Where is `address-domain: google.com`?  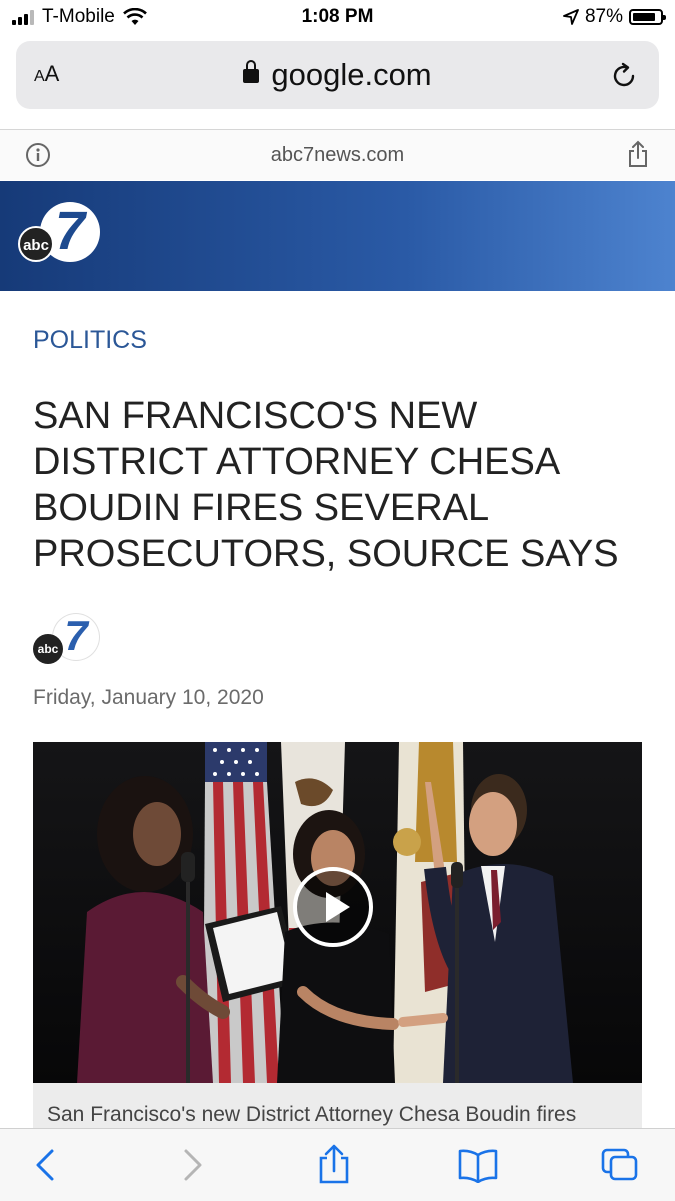 address-domain: google.com is located at coordinates (337, 75).